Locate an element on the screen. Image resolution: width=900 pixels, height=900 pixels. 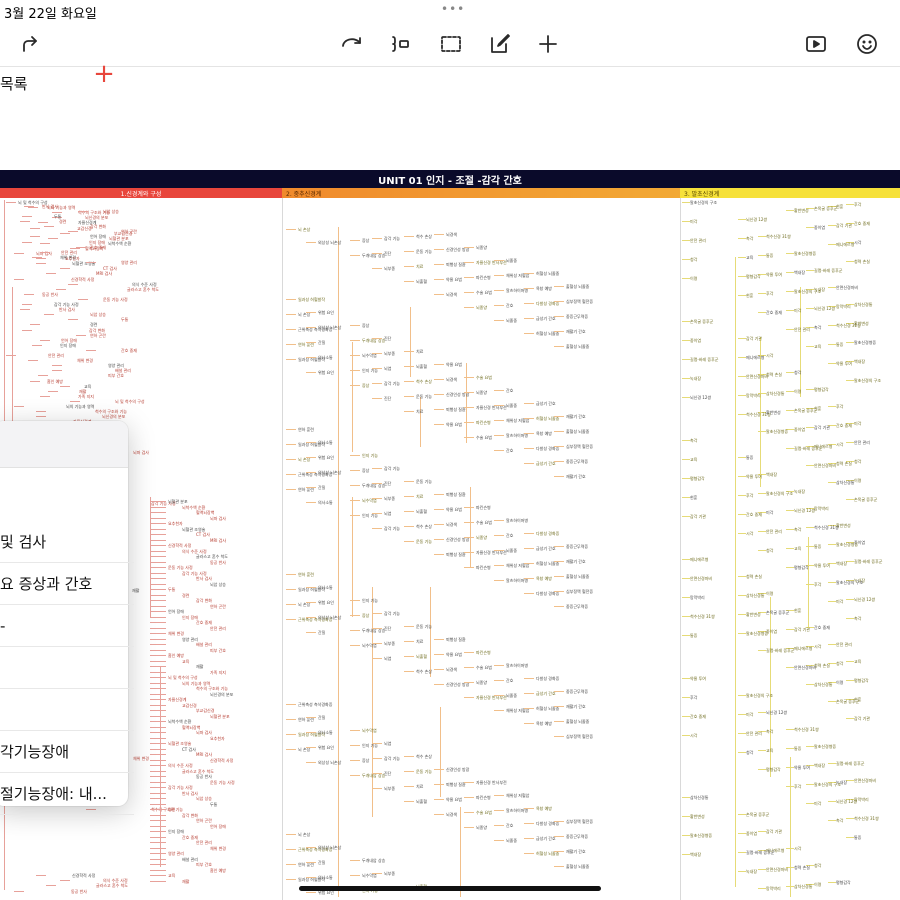
mindmap-node: 영양 관리 is located at coordinates (129, 262).